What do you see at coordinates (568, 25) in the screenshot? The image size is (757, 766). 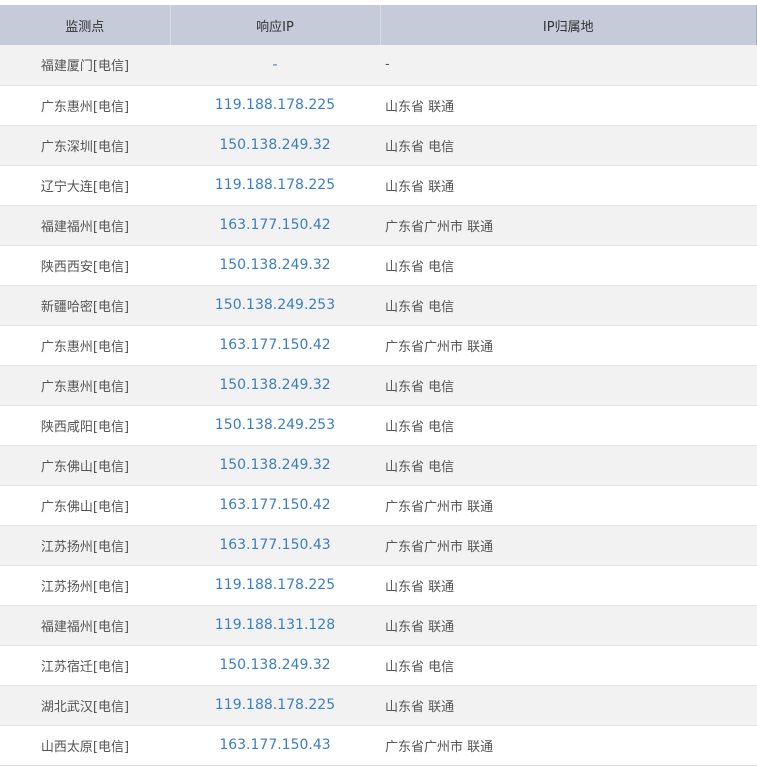 I see `header-ip-location: IP归属地` at bounding box center [568, 25].